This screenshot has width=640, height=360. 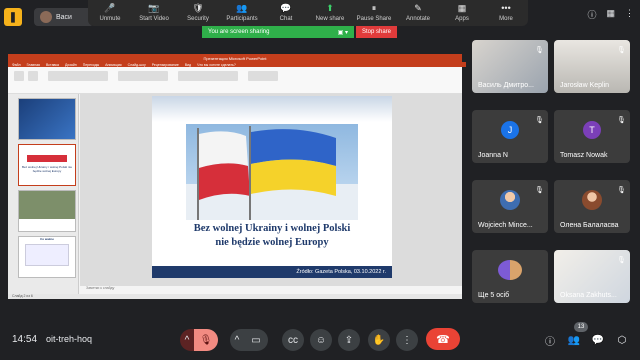 I want to click on ppt-tab: Главная, so click(x=33, y=65).